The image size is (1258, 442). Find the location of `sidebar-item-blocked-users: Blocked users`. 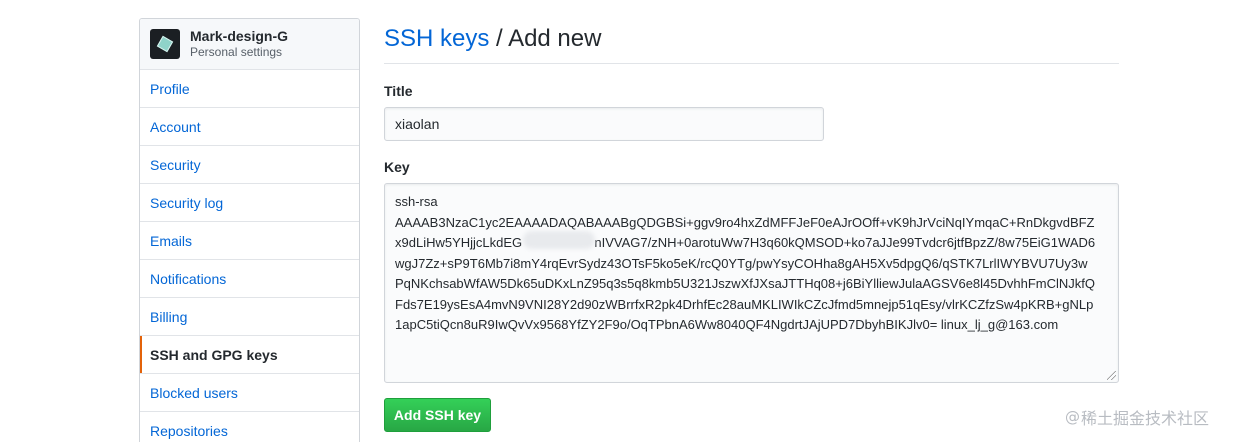

sidebar-item-blocked-users: Blocked users is located at coordinates (249, 393).